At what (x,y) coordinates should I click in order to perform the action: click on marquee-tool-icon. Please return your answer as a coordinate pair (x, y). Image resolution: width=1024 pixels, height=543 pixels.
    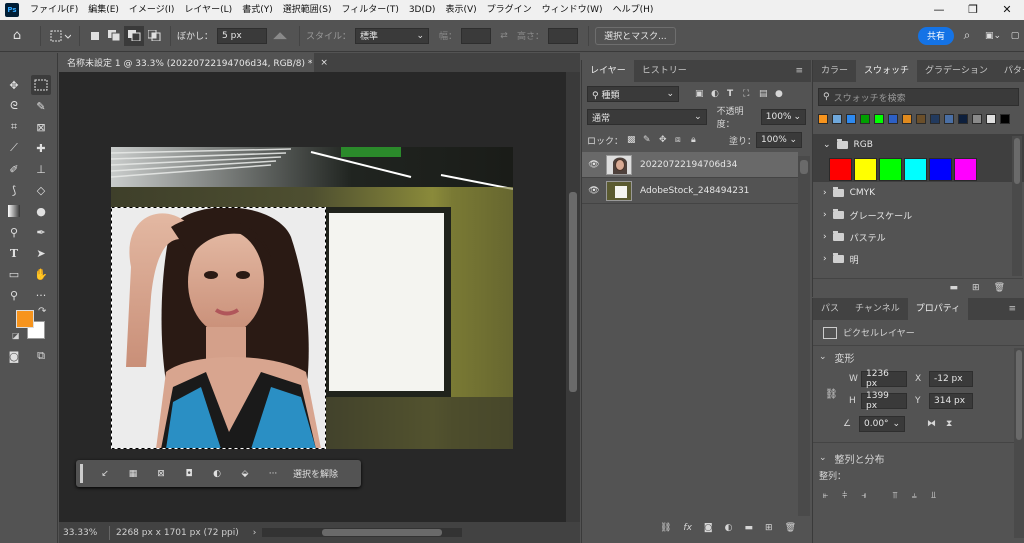
    Looking at the image, I should click on (41, 85).